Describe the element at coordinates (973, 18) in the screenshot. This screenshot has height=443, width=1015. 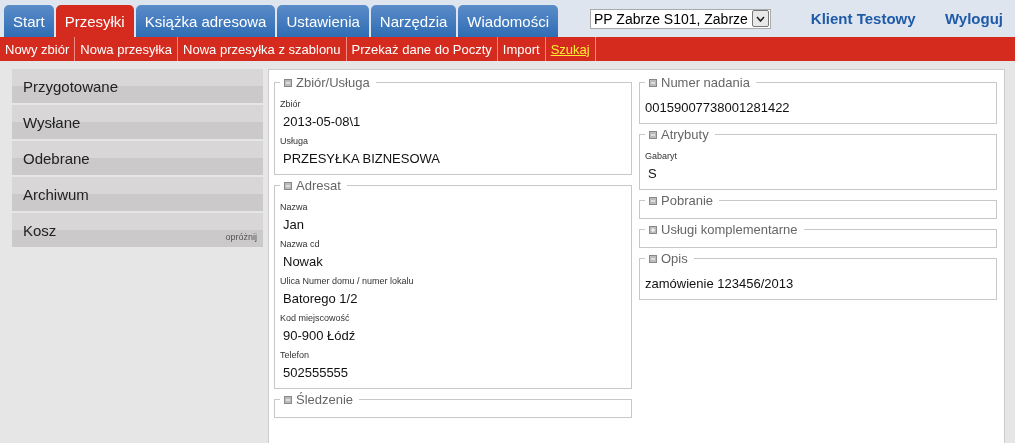
I see `logout-link: Wyloguj` at that location.